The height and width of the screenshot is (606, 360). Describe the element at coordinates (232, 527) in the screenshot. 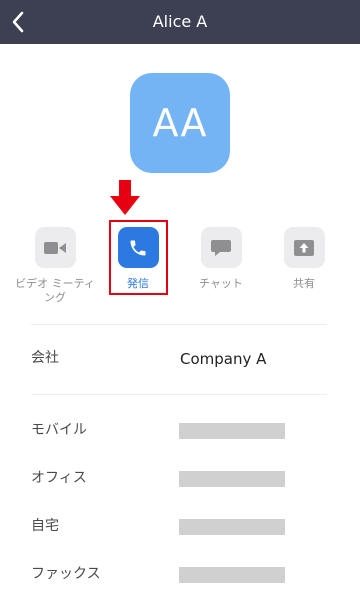

I see `home-value-redacted` at that location.